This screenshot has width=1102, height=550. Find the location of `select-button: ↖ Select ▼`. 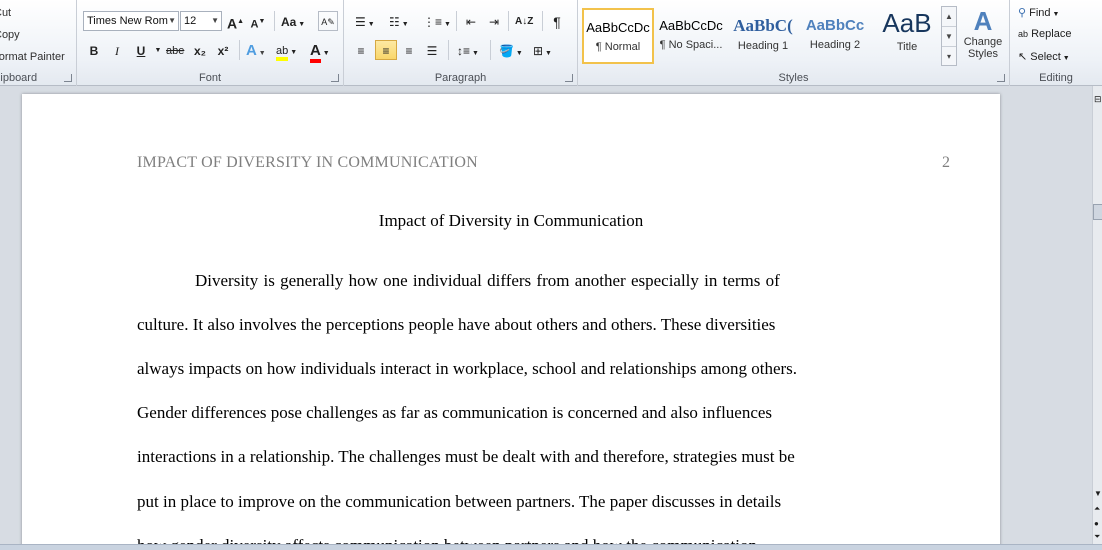

select-button: ↖ Select ▼ is located at coordinates (1044, 56).